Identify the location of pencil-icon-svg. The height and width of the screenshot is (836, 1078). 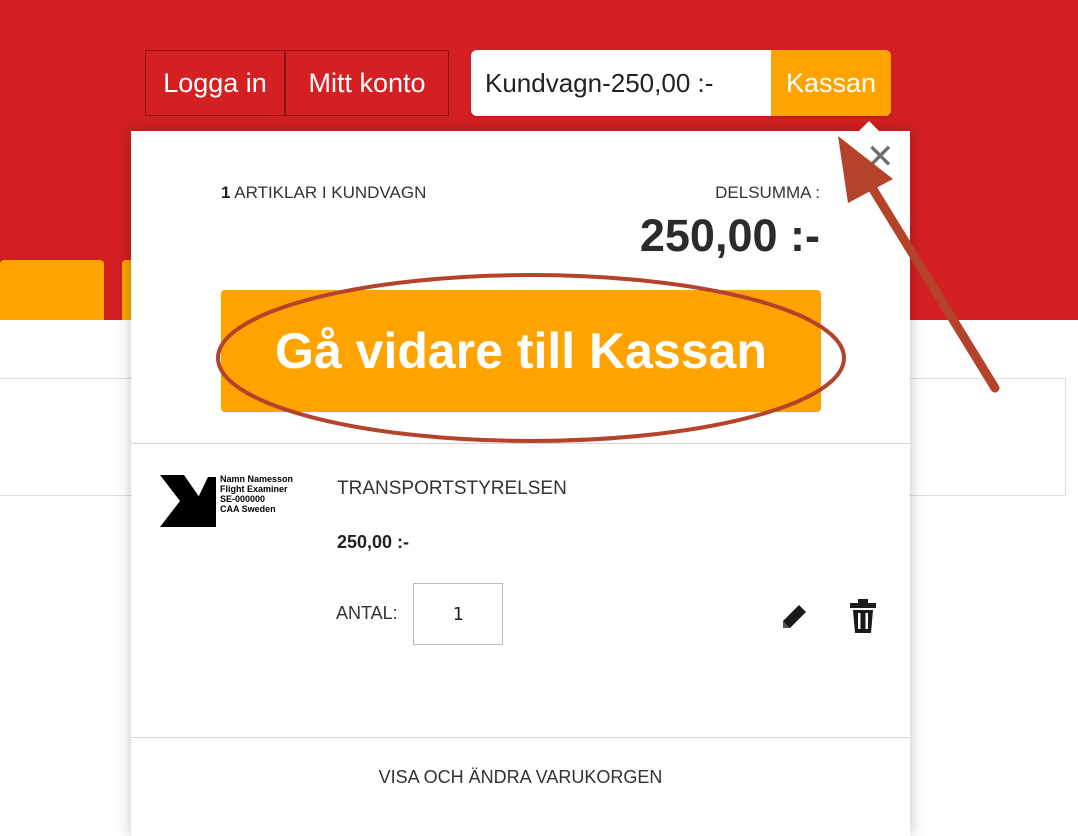
(794, 616).